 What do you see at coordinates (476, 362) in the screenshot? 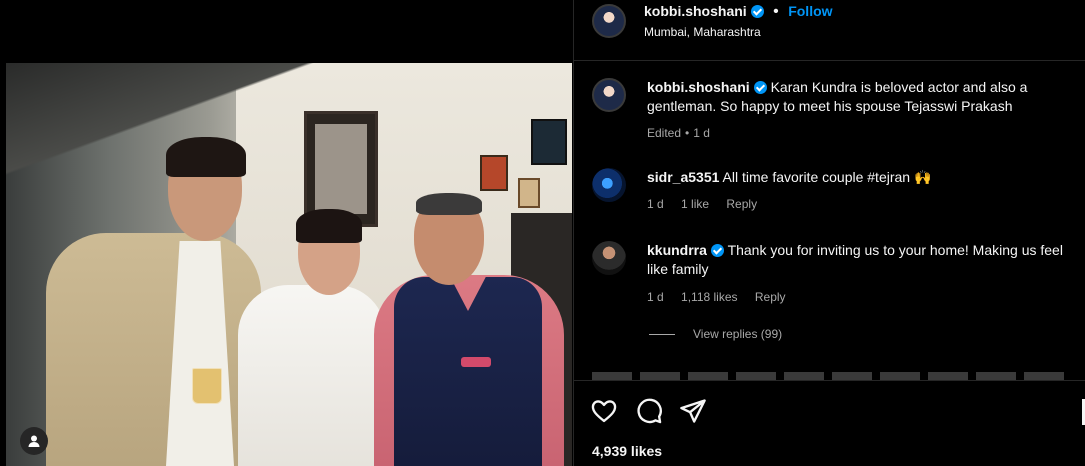
I see `pocket-square` at bounding box center [476, 362].